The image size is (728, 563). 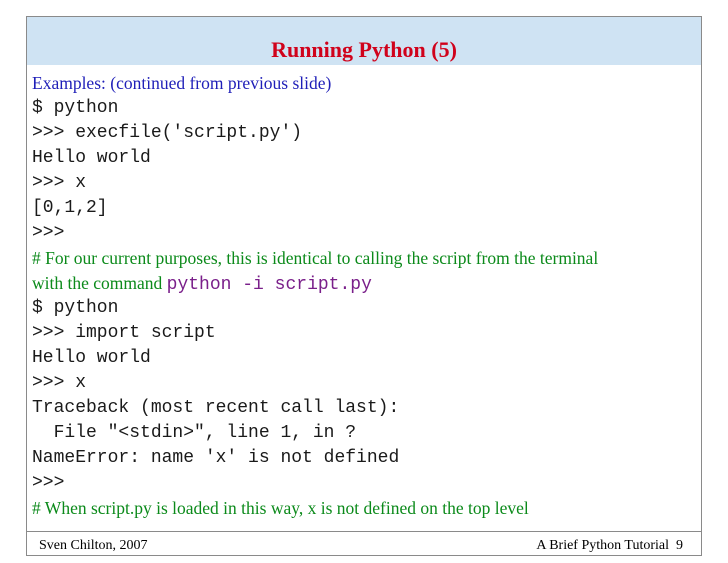 I want to click on footer-author: Sven Chilton, 2007, so click(x=93, y=545).